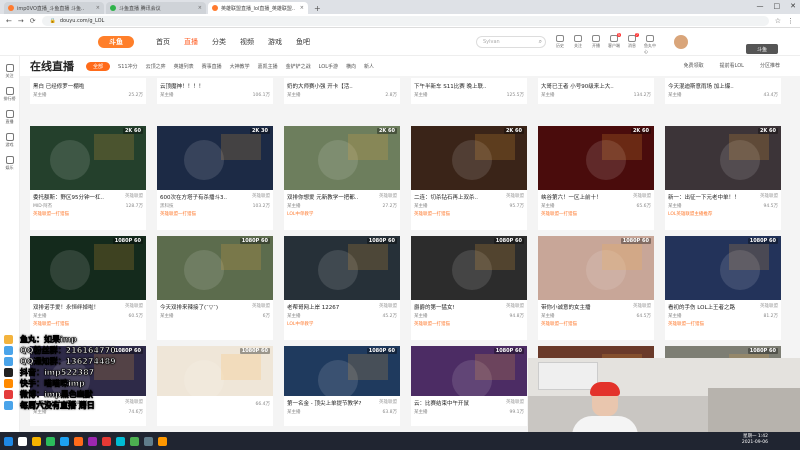 The width and height of the screenshot is (800, 450). Describe the element at coordinates (405, 20) in the screenshot. I see `url-field: 🔒 douyu.com/g_LOL` at that location.